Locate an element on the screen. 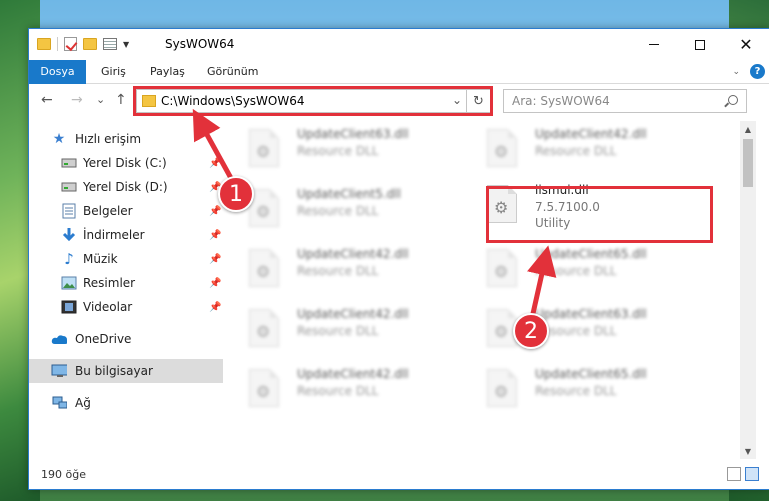  file-name: UpdateClient42.dll is located at coordinates (353, 374).